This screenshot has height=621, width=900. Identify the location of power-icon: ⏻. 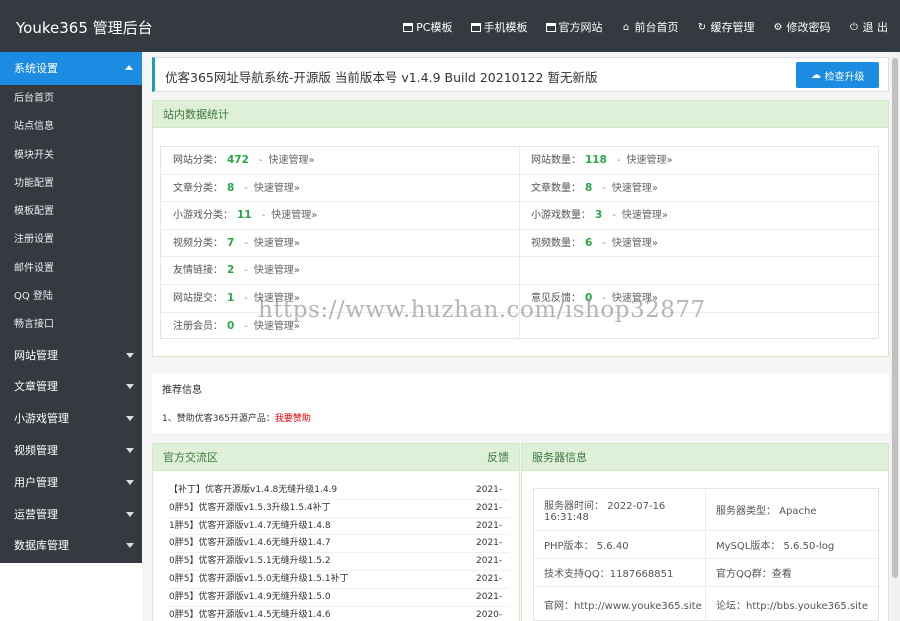
(854, 27).